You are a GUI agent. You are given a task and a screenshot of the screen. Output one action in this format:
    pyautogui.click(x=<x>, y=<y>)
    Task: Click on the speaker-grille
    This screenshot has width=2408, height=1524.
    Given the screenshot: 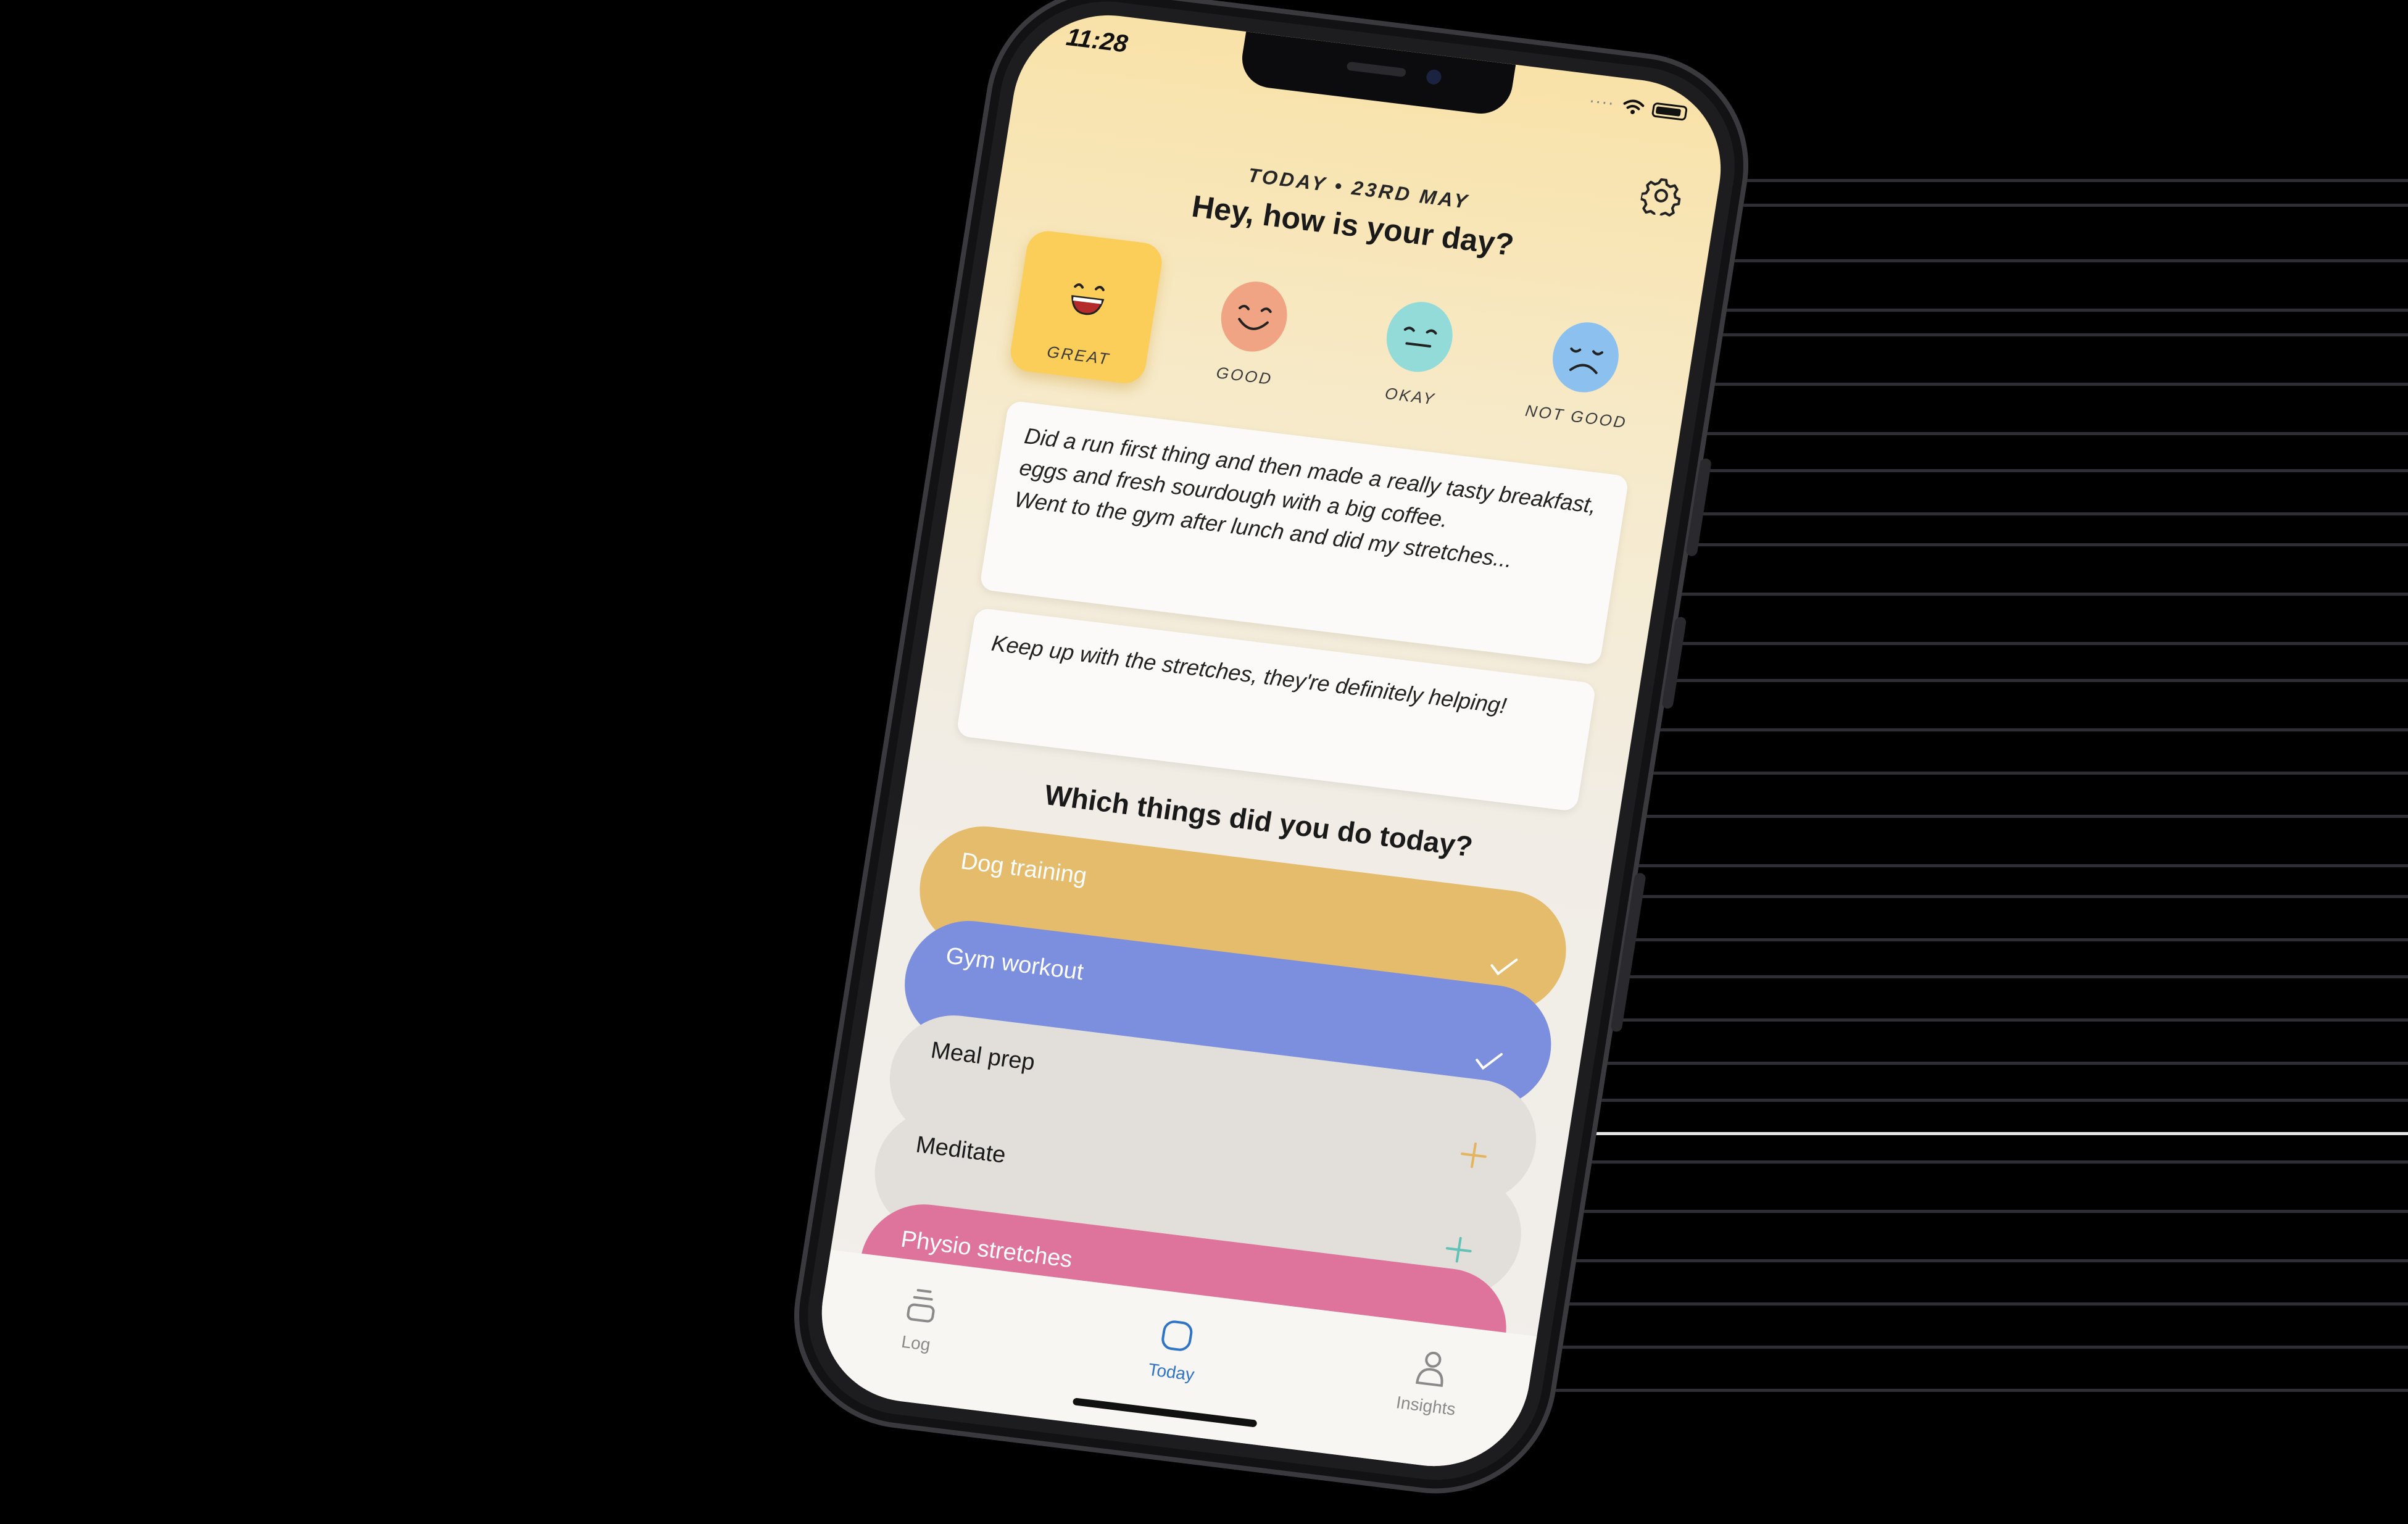 What is the action you would take?
    pyautogui.click(x=1376, y=69)
    